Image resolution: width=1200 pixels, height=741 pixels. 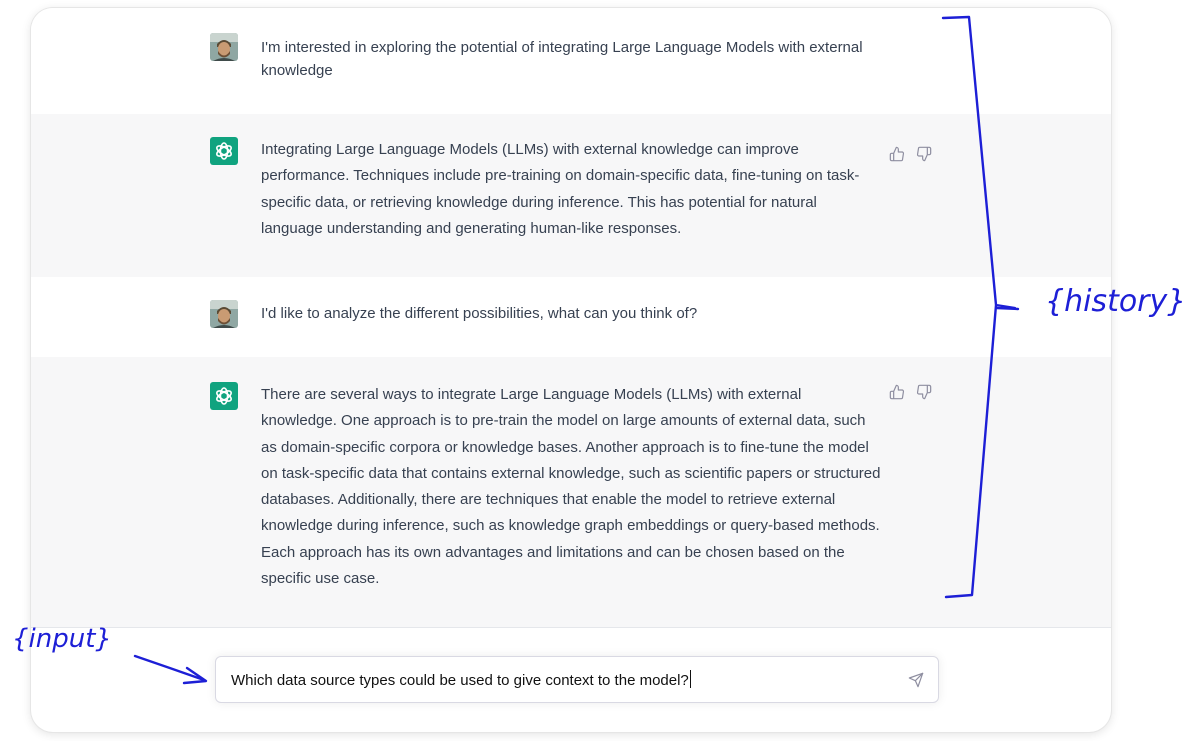 What do you see at coordinates (62, 639) in the screenshot?
I see `input-label: {input}` at bounding box center [62, 639].